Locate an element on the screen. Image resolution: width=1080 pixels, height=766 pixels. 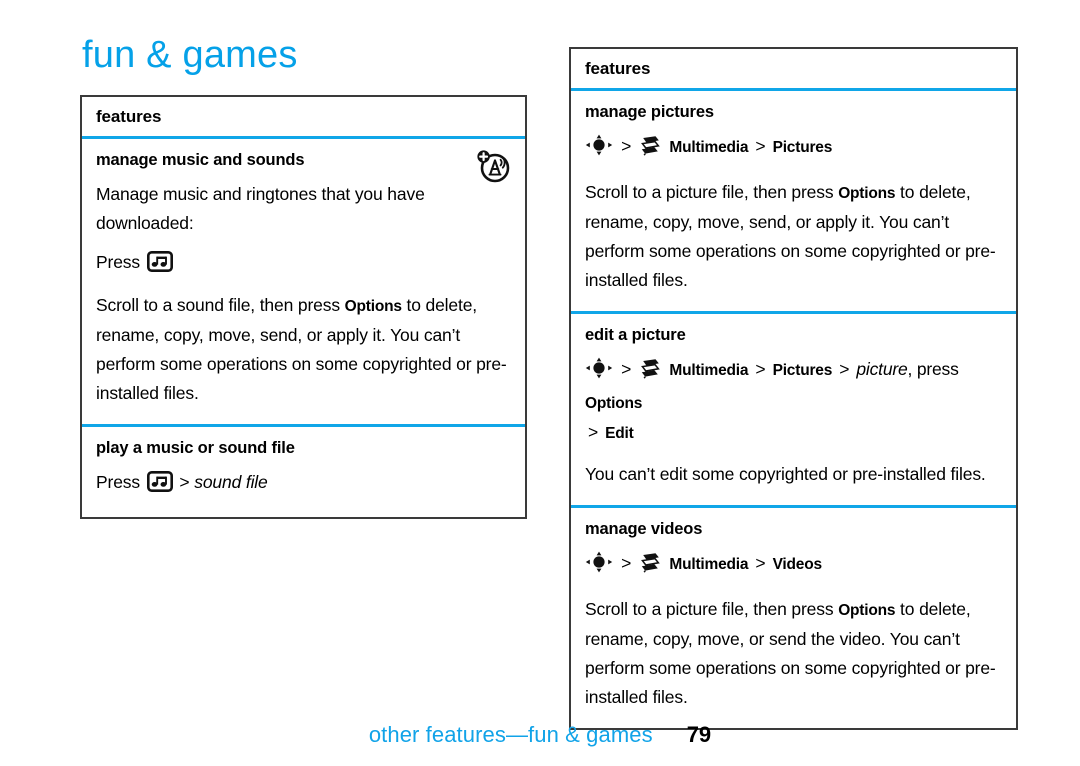
press-instruction: Press > sound file is located at coordinates (303, 484).